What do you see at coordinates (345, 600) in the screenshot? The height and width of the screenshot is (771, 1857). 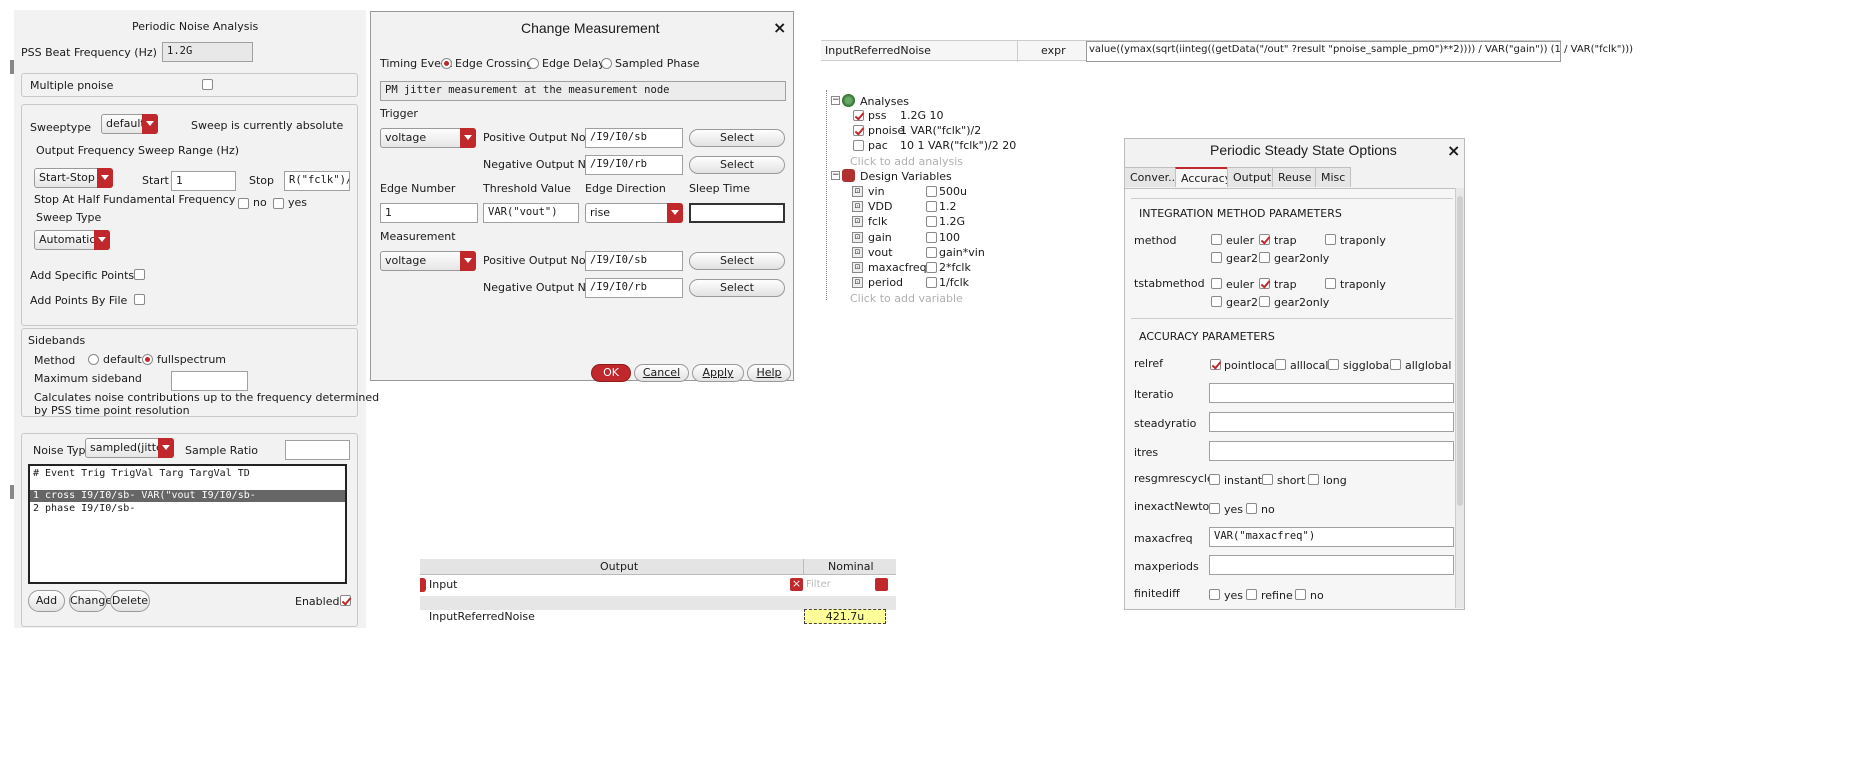 I see `enabled-checkbox` at bounding box center [345, 600].